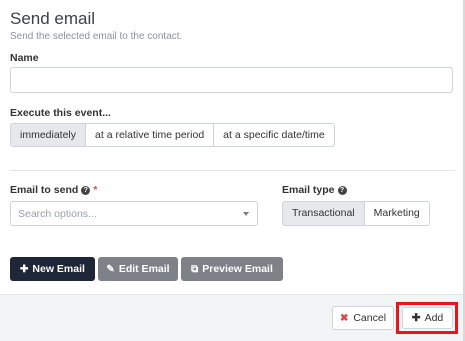 The image size is (465, 341). Describe the element at coordinates (48, 135) in the screenshot. I see `execute-option-immediately: immediately` at that location.